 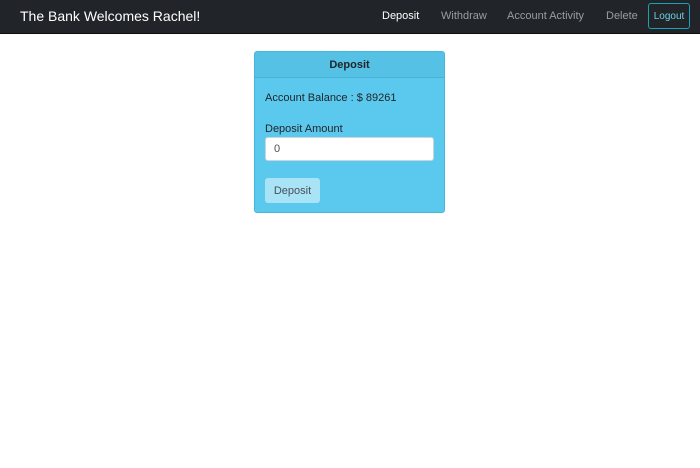 What do you see at coordinates (464, 16) in the screenshot?
I see `nav-link-withdraw: Withdraw` at bounding box center [464, 16].